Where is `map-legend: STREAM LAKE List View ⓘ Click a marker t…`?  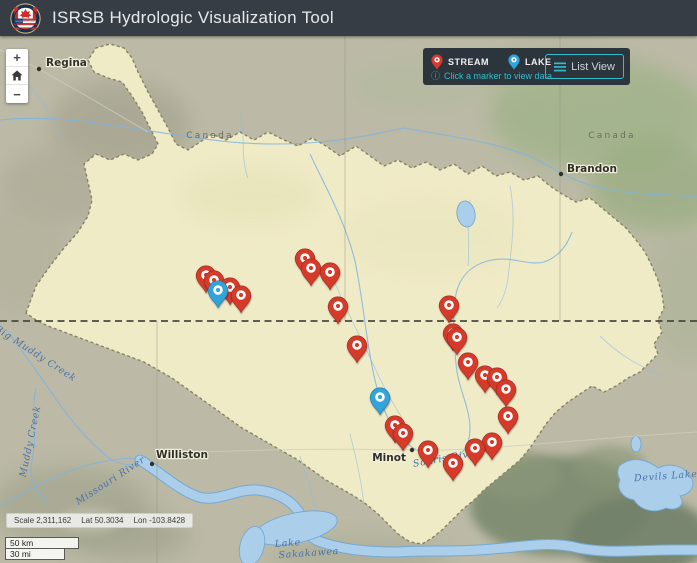 map-legend: STREAM LAKE List View ⓘ Click a marker t… is located at coordinates (526, 66).